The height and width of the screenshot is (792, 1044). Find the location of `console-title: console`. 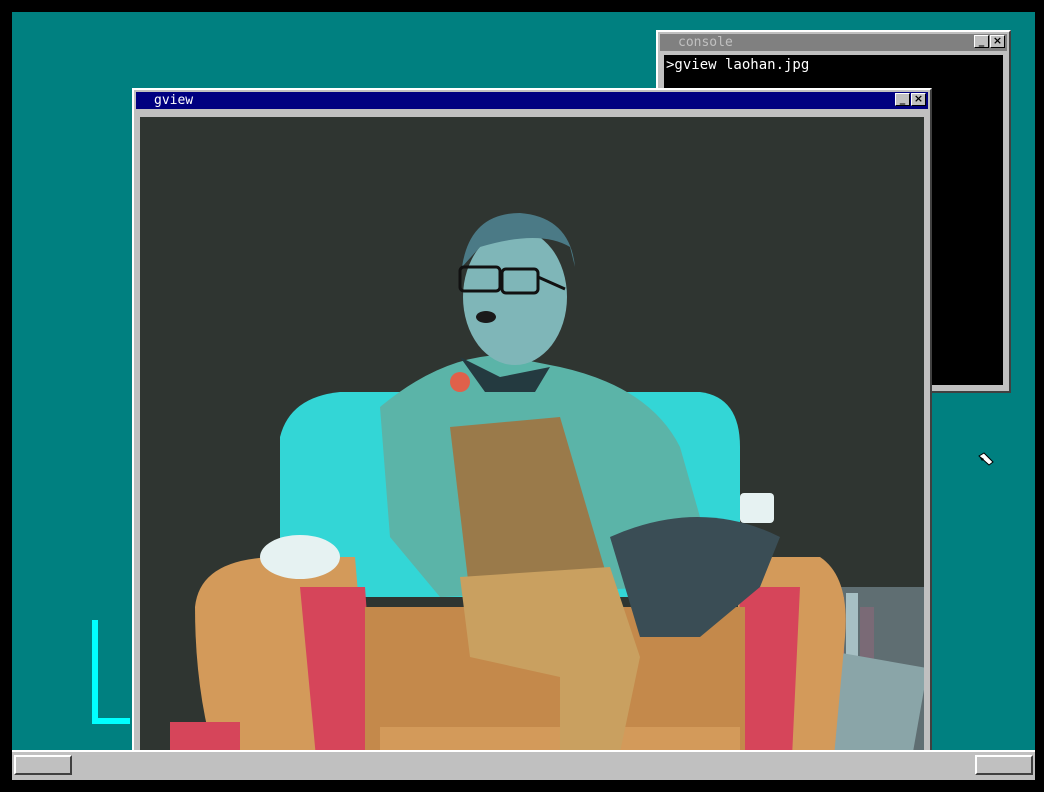

console-title: console is located at coordinates (705, 42).